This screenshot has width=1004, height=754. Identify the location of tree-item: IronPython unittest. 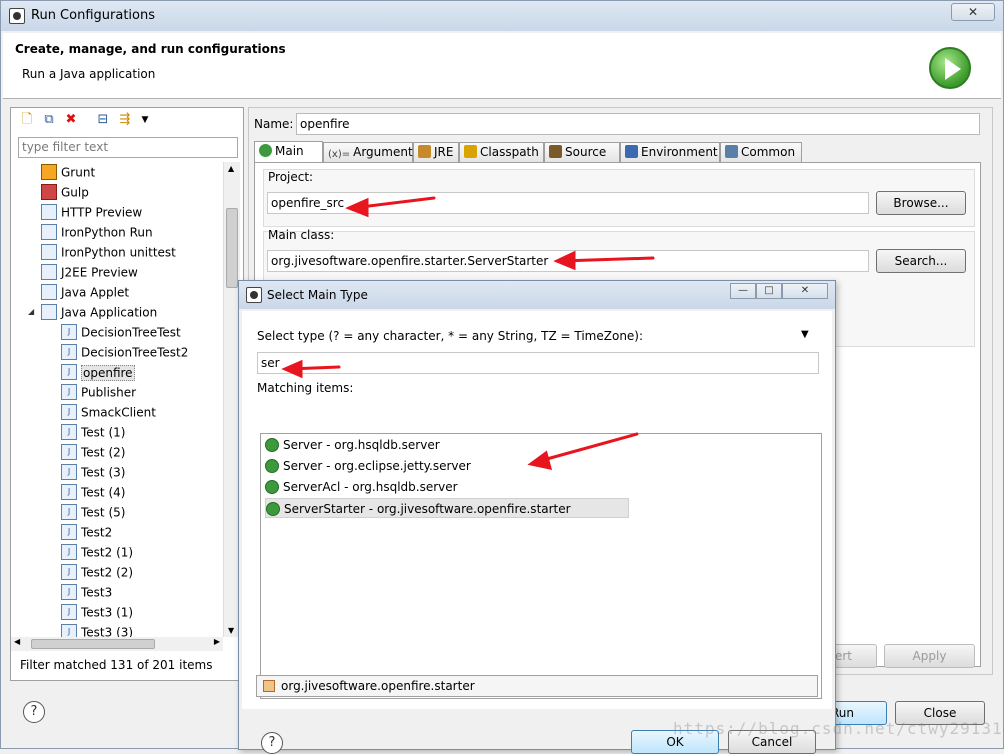
(108, 252).